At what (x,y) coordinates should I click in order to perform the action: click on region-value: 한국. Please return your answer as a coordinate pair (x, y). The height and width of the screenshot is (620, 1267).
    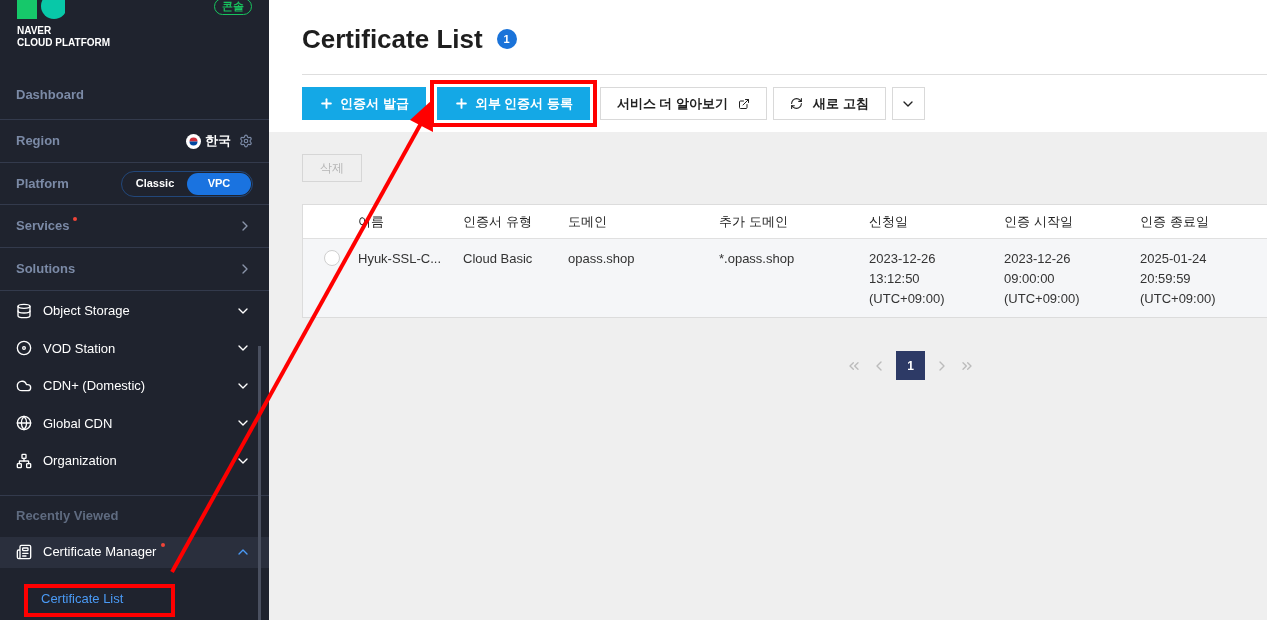
    Looking at the image, I should click on (218, 141).